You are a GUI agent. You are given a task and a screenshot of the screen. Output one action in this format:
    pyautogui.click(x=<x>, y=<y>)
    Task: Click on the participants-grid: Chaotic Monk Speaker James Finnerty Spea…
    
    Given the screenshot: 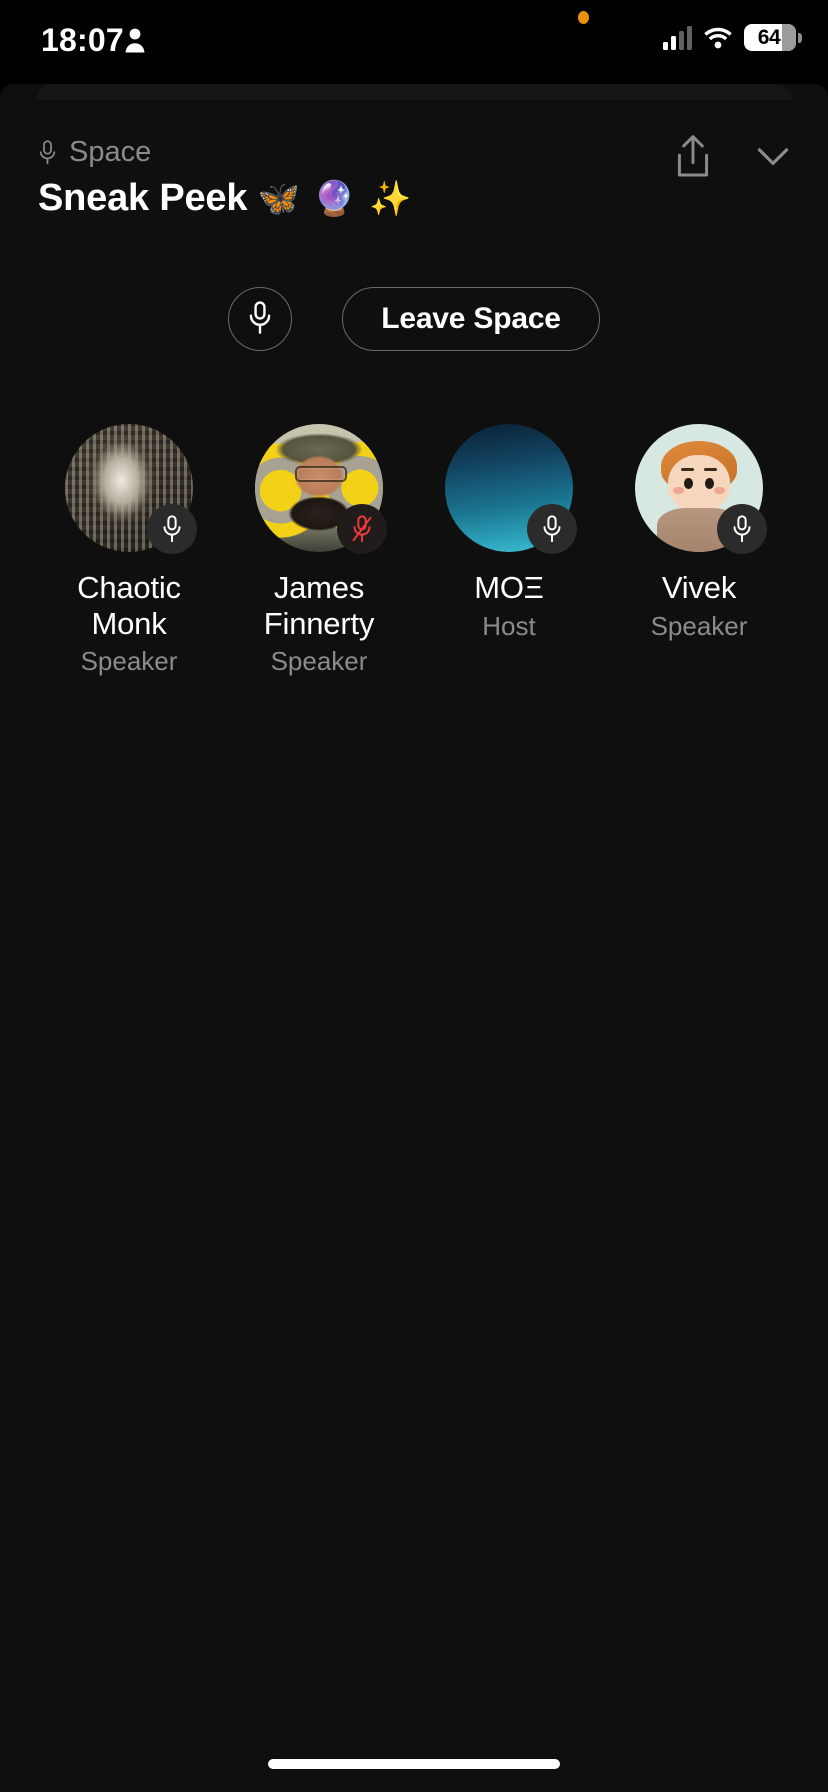 What is the action you would take?
    pyautogui.click(x=414, y=550)
    